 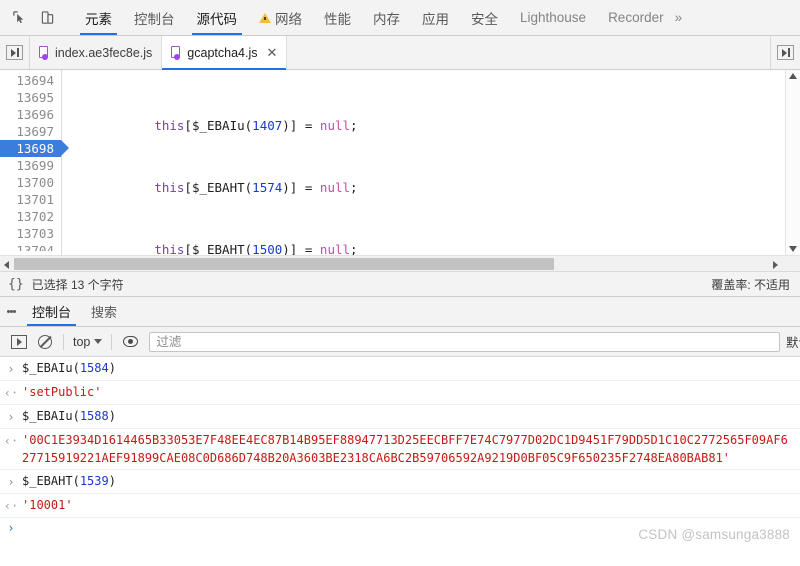 I want to click on line-number: 13696, so click(x=30, y=114).